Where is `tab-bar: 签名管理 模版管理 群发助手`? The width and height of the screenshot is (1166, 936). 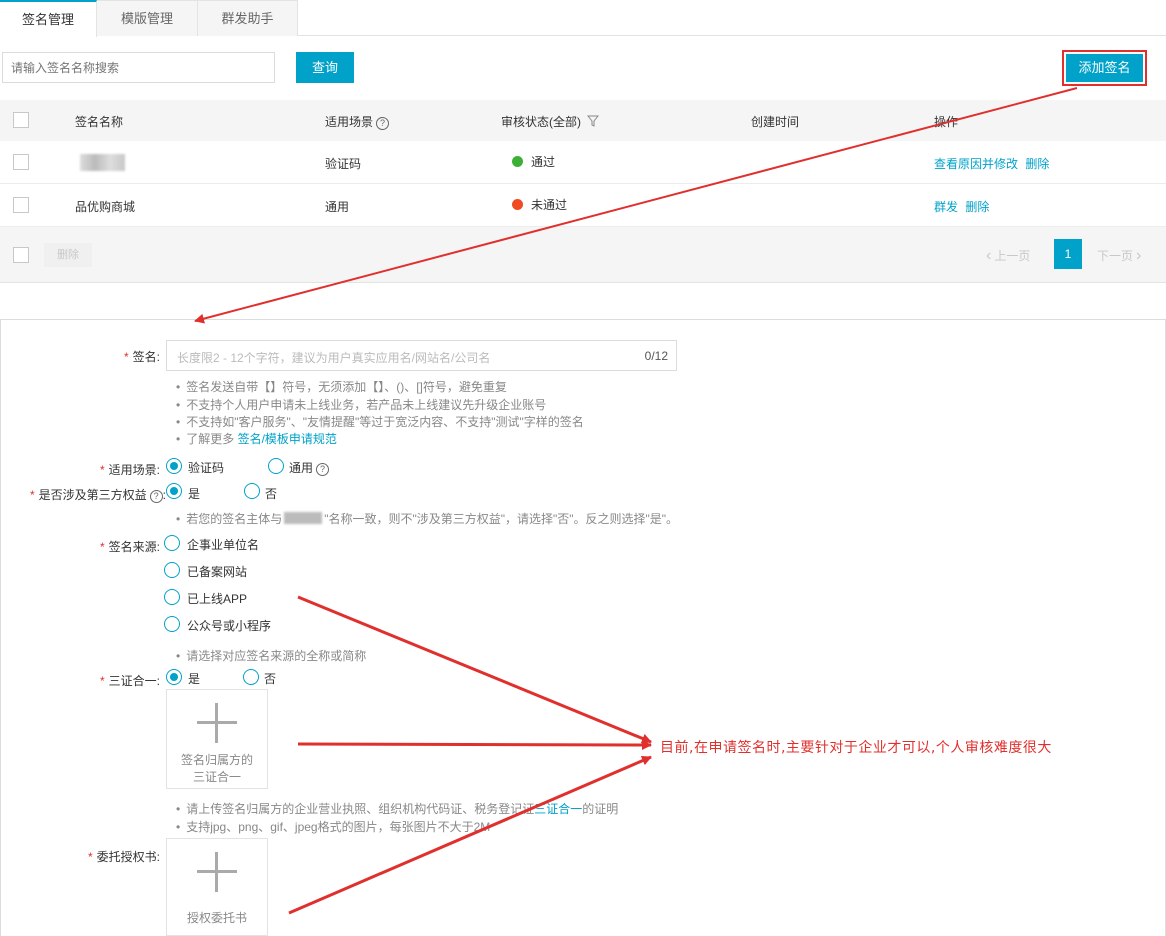
tab-bar: 签名管理 模版管理 群发助手 is located at coordinates (583, 18).